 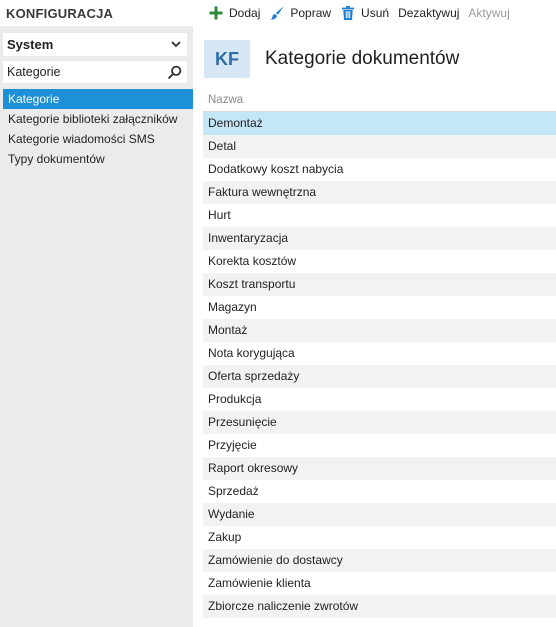 I want to click on edit-button: Popraw, so click(x=300, y=13).